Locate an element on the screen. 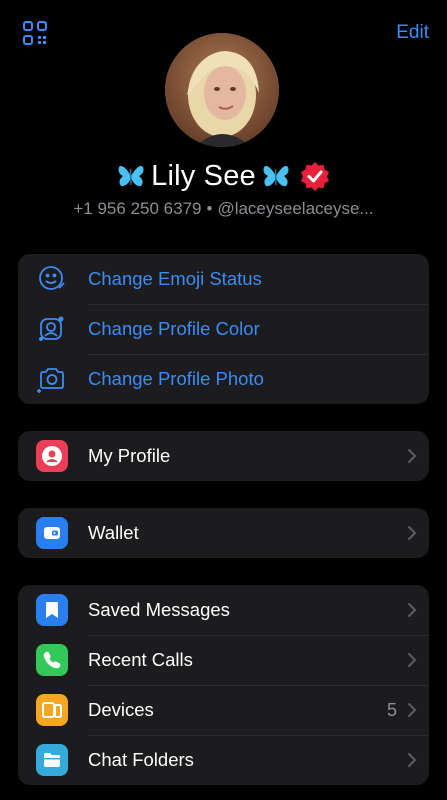 The width and height of the screenshot is (447, 800). wallet-row: Wallet is located at coordinates (223, 533).